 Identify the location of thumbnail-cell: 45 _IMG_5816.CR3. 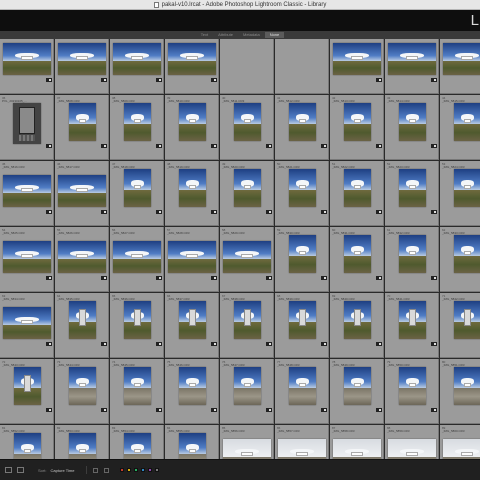
(27, 193).